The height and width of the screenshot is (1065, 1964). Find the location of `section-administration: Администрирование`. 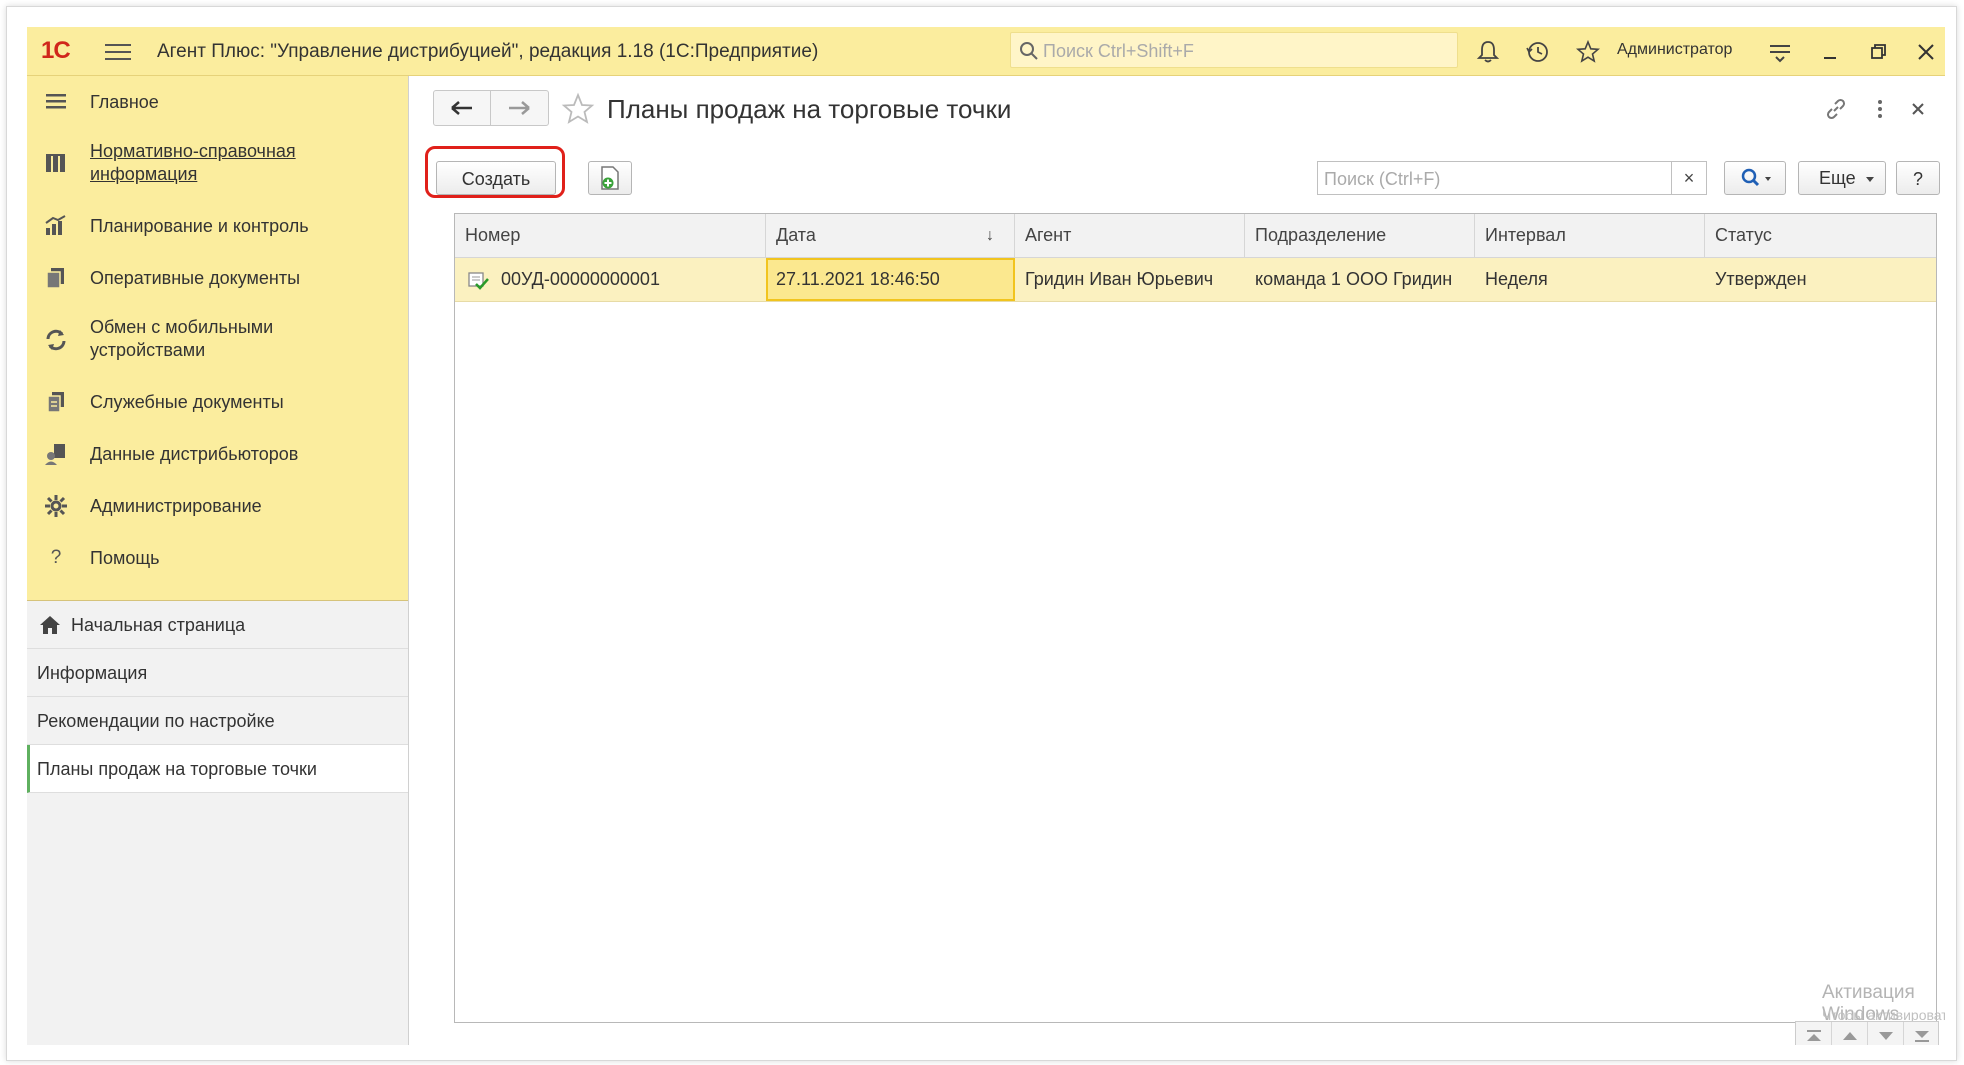

section-administration: Администрирование is located at coordinates (217, 506).